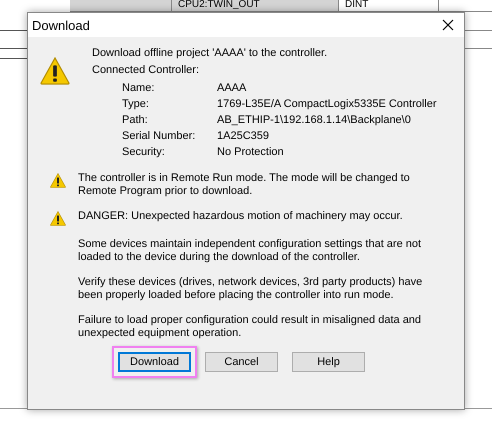  I want to click on detail-value: AAAA, so click(232, 88).